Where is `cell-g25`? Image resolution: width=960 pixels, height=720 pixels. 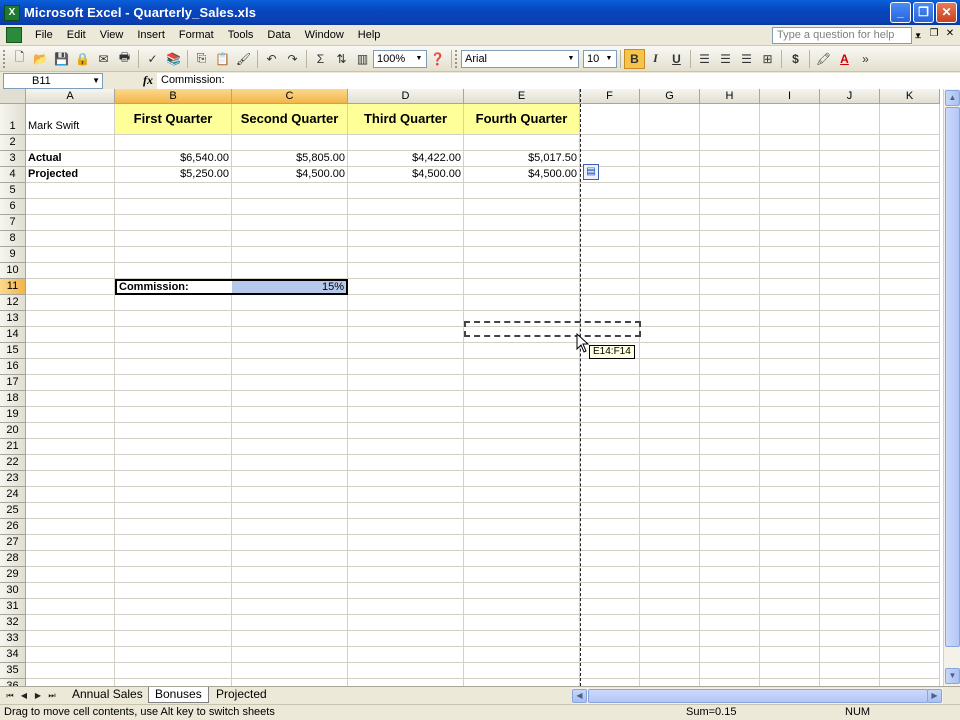
cell-g25 is located at coordinates (670, 511).